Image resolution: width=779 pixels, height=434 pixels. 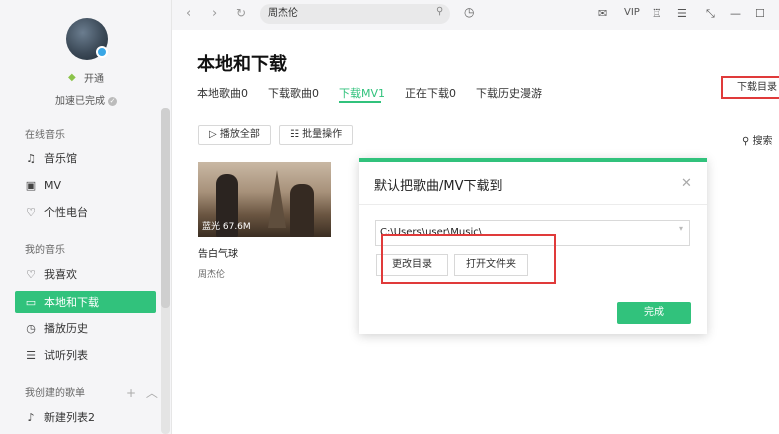 I want to click on sidebar-item-local-download: ▭ 本地和下载, so click(x=85, y=302).